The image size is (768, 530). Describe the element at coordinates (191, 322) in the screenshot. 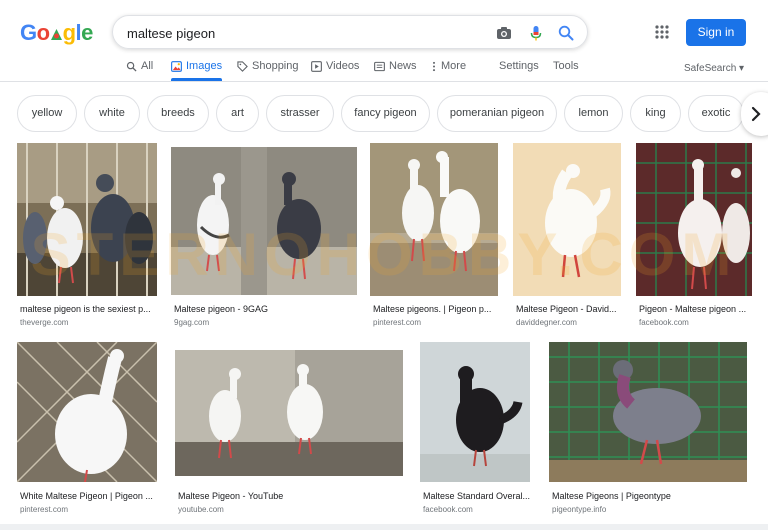

I see `result-source: 9gag.com` at that location.